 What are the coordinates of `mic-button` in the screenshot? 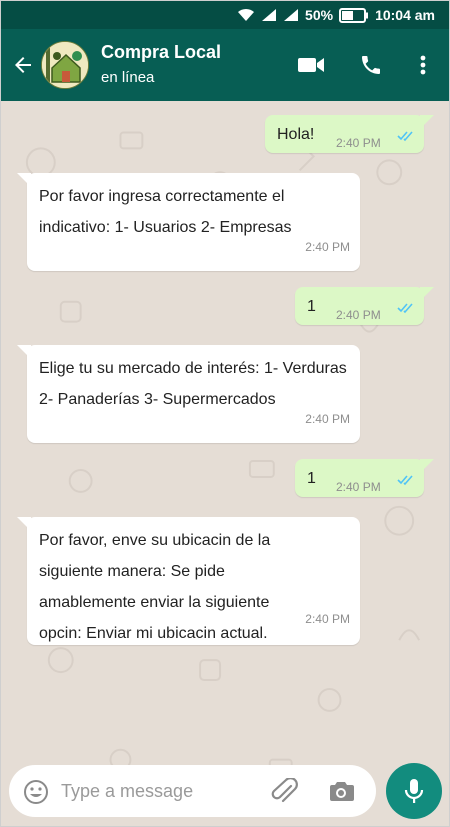 It's located at (414, 791).